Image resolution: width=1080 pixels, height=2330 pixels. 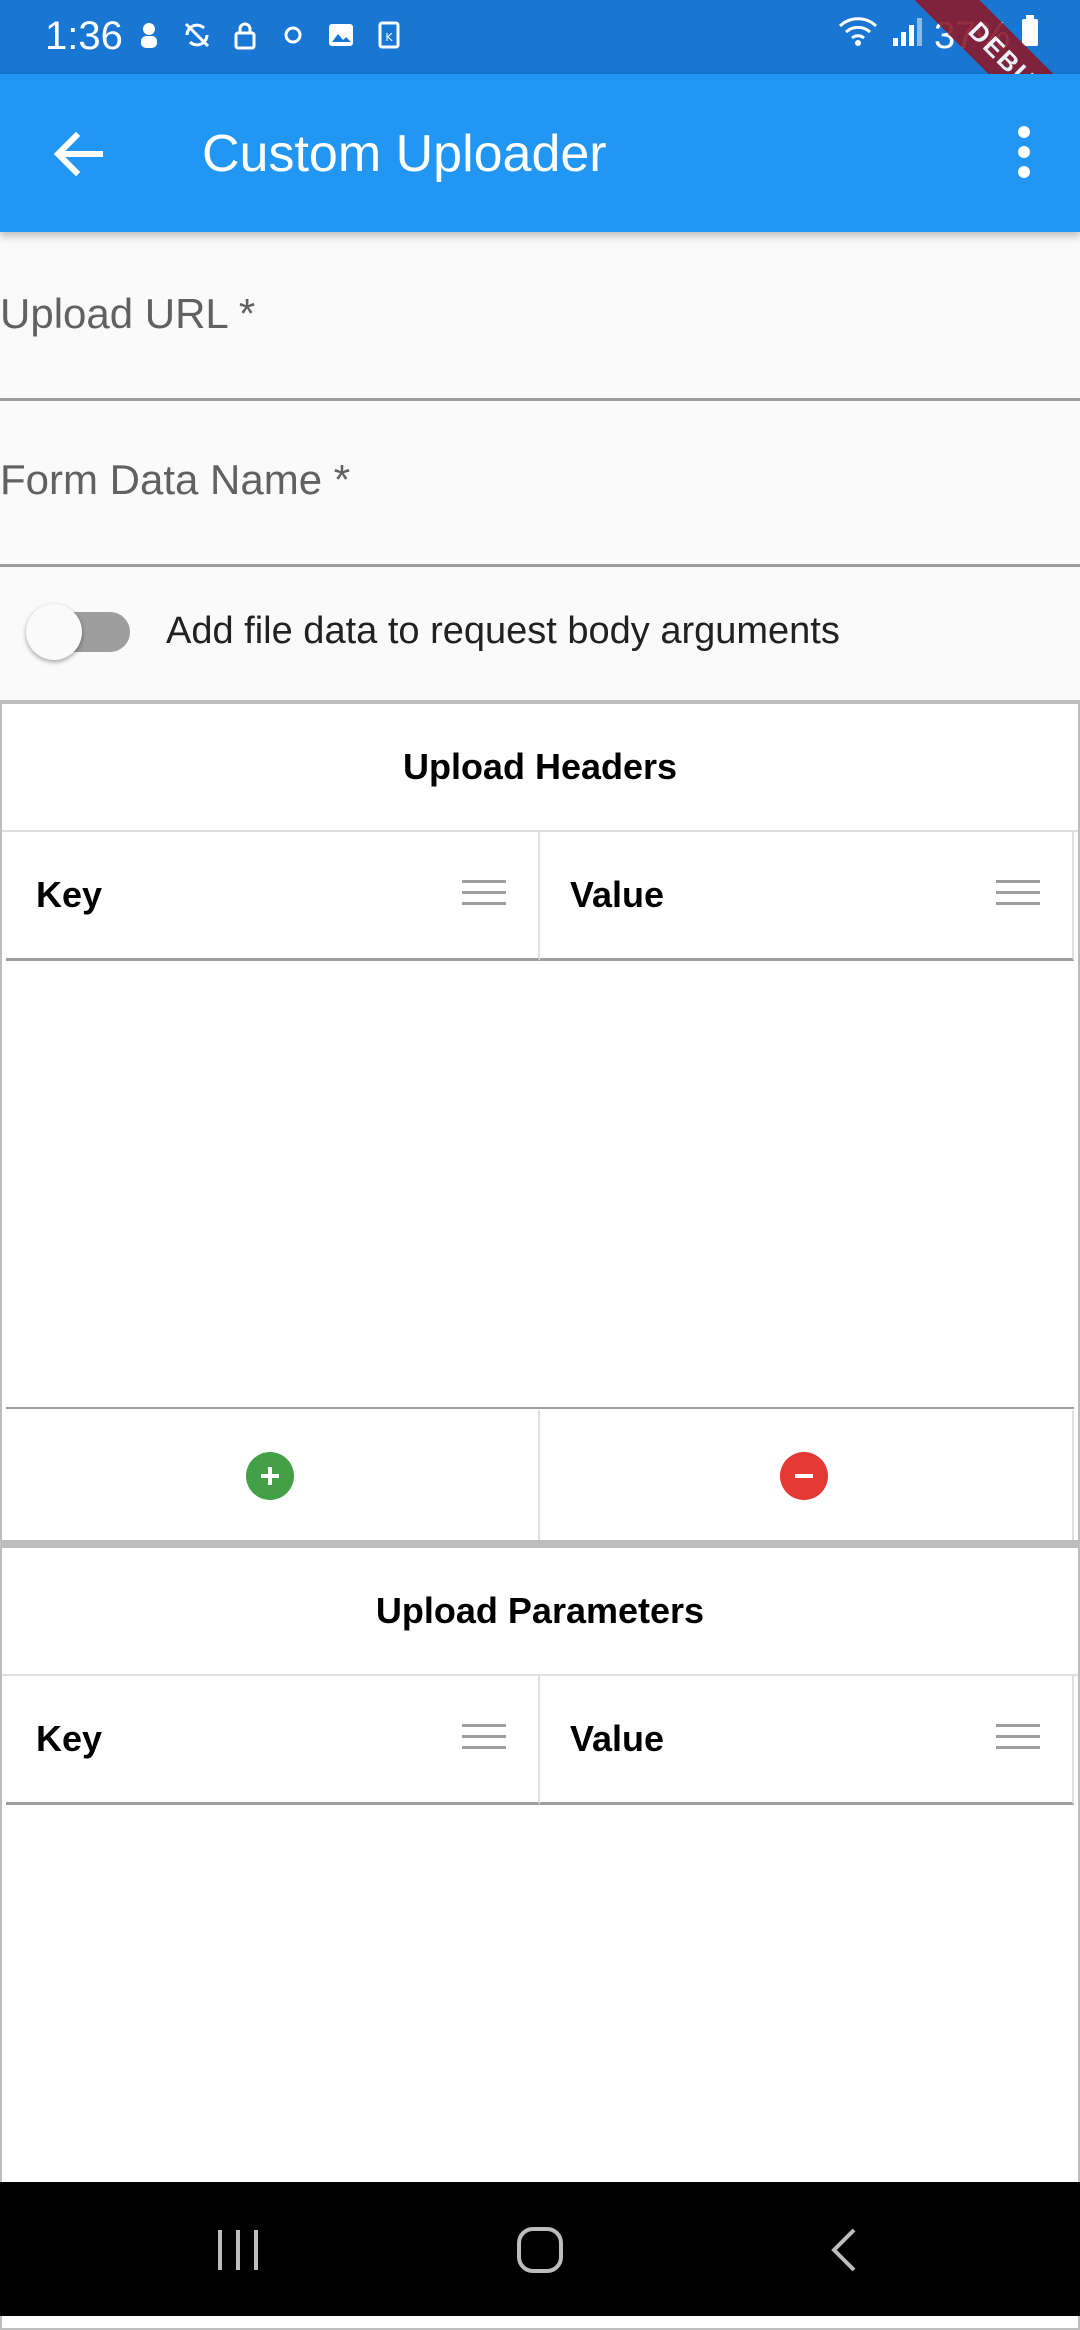 I want to click on remove-header-button, so click(x=804, y=1476).